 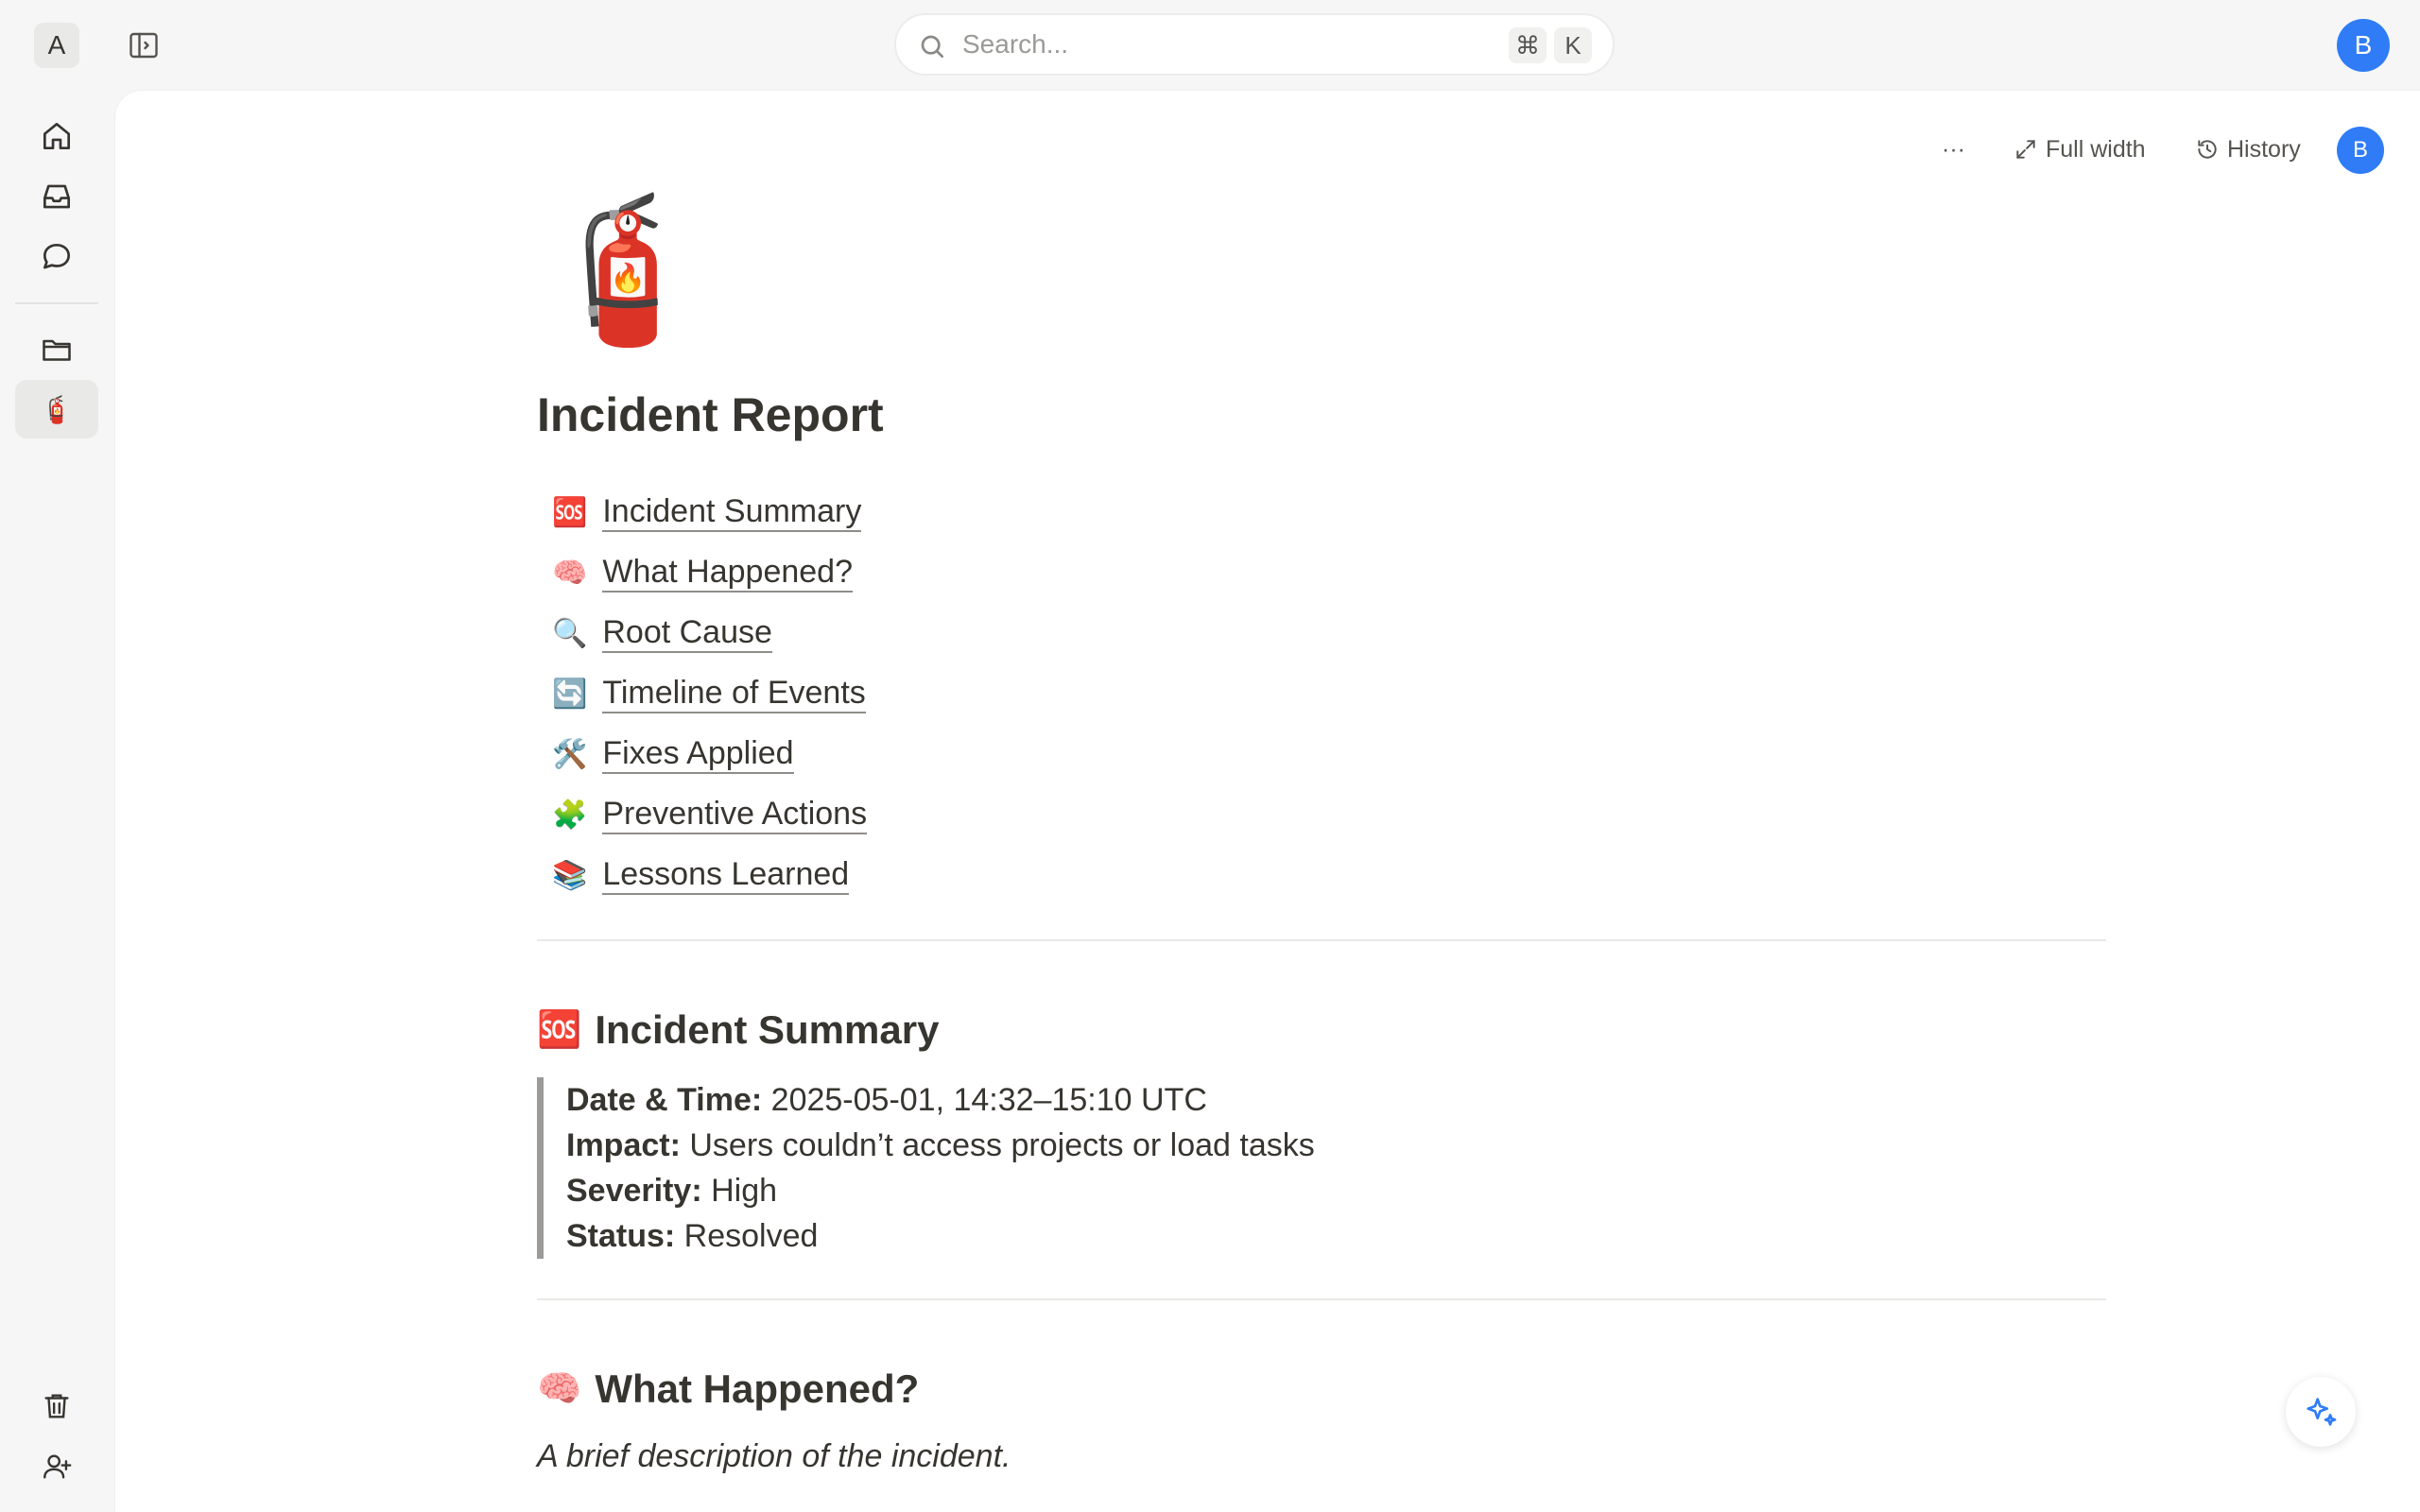 I want to click on toc-item-label: Preventive Actions, so click(x=735, y=814).